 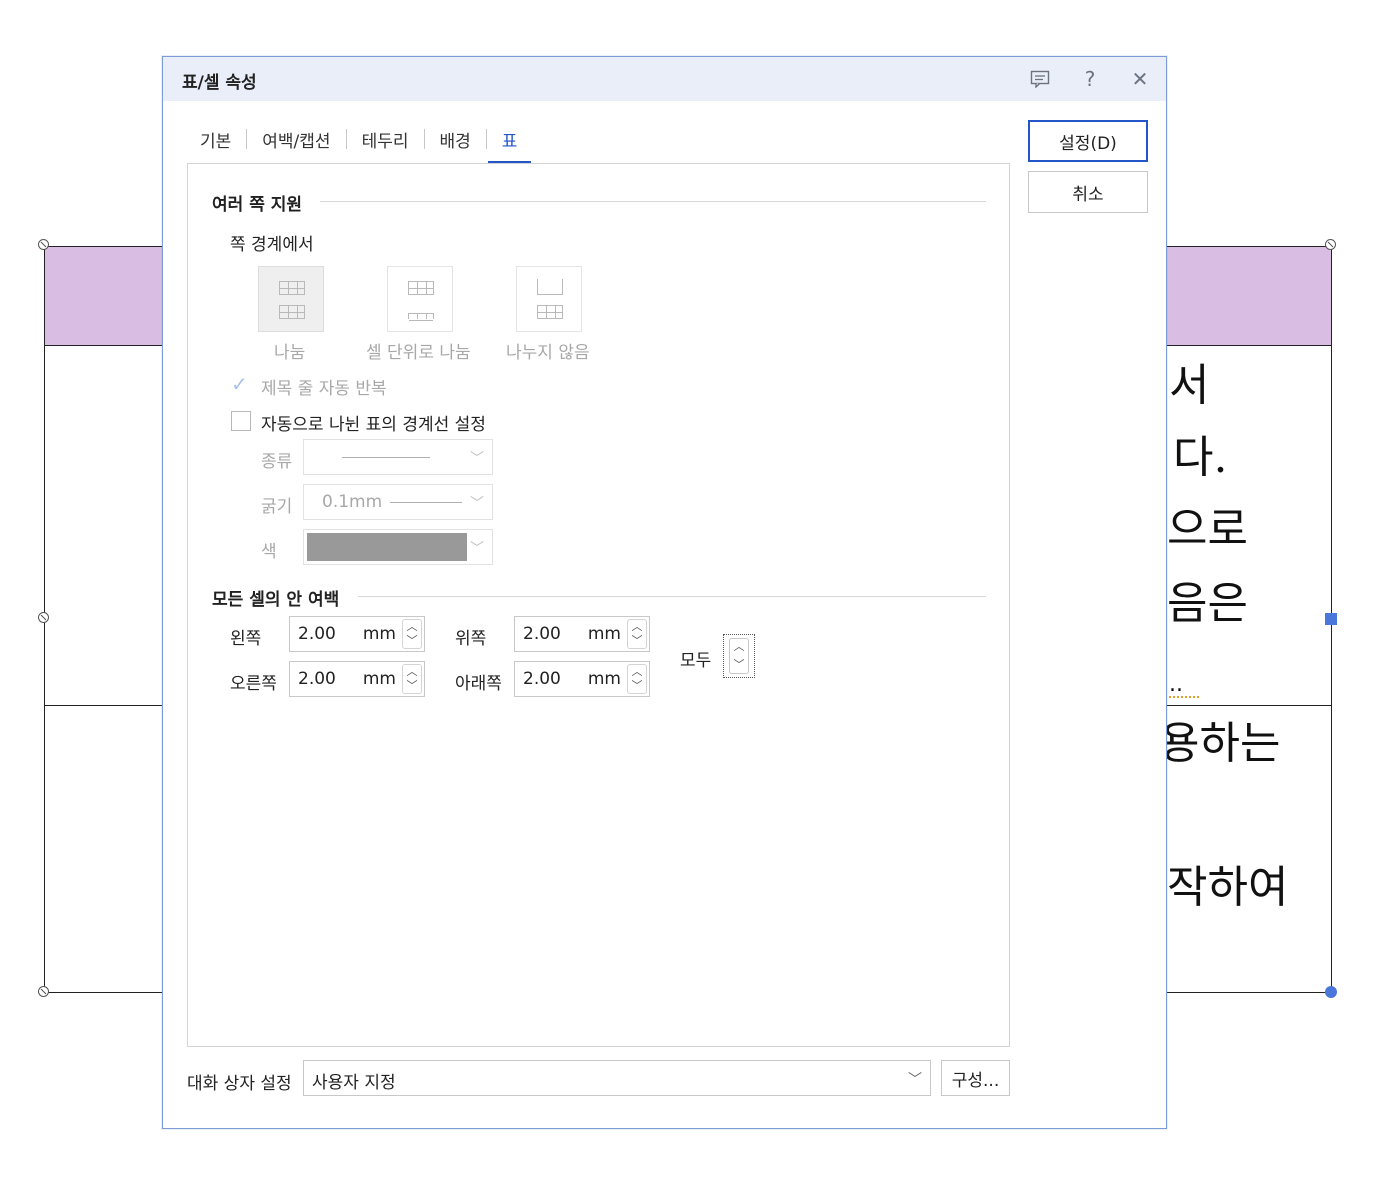 I want to click on line-thickness-value: 0.1mm, so click(x=352, y=502).